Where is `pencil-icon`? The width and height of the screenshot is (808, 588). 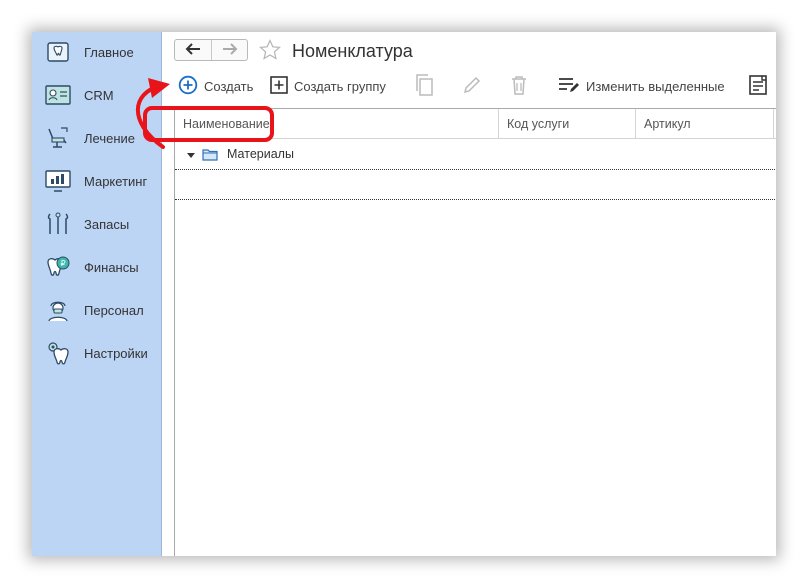 pencil-icon is located at coordinates (472, 86).